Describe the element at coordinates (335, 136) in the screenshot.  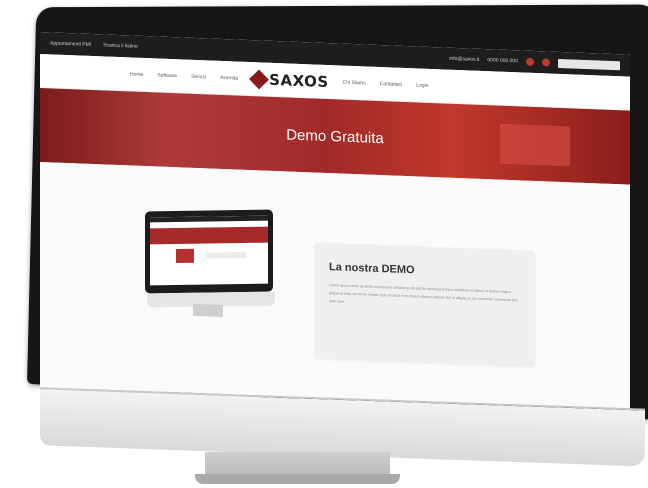
I see `page-title: Demo Gratuita` at that location.